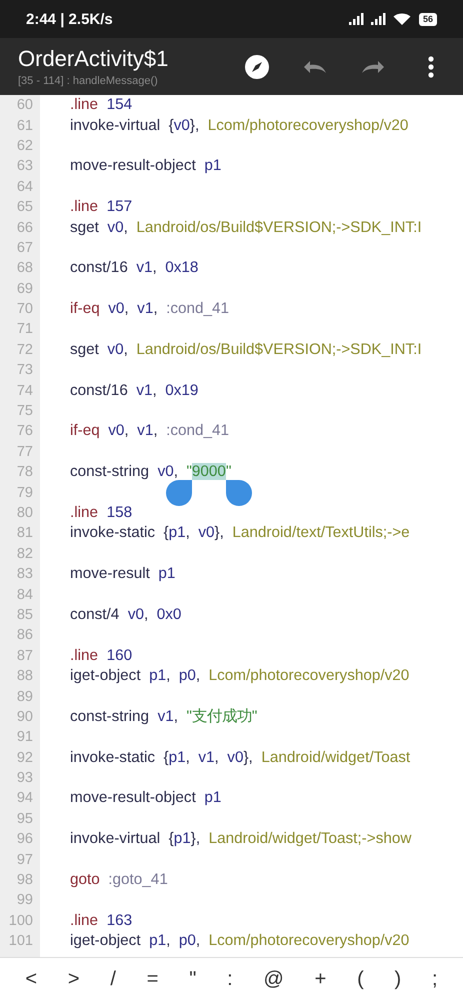  Describe the element at coordinates (123, 574) in the screenshot. I see `code-line: move-result p1` at that location.